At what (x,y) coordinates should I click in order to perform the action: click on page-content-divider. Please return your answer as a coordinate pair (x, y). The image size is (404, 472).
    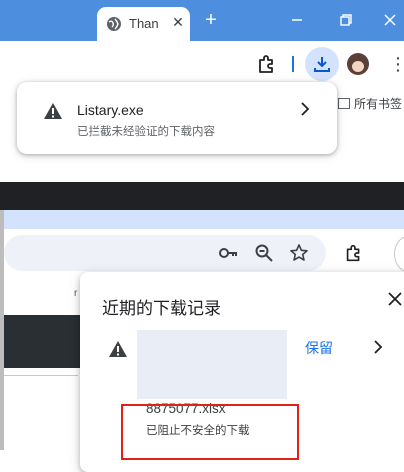
    Looking at the image, I should click on (41, 375).